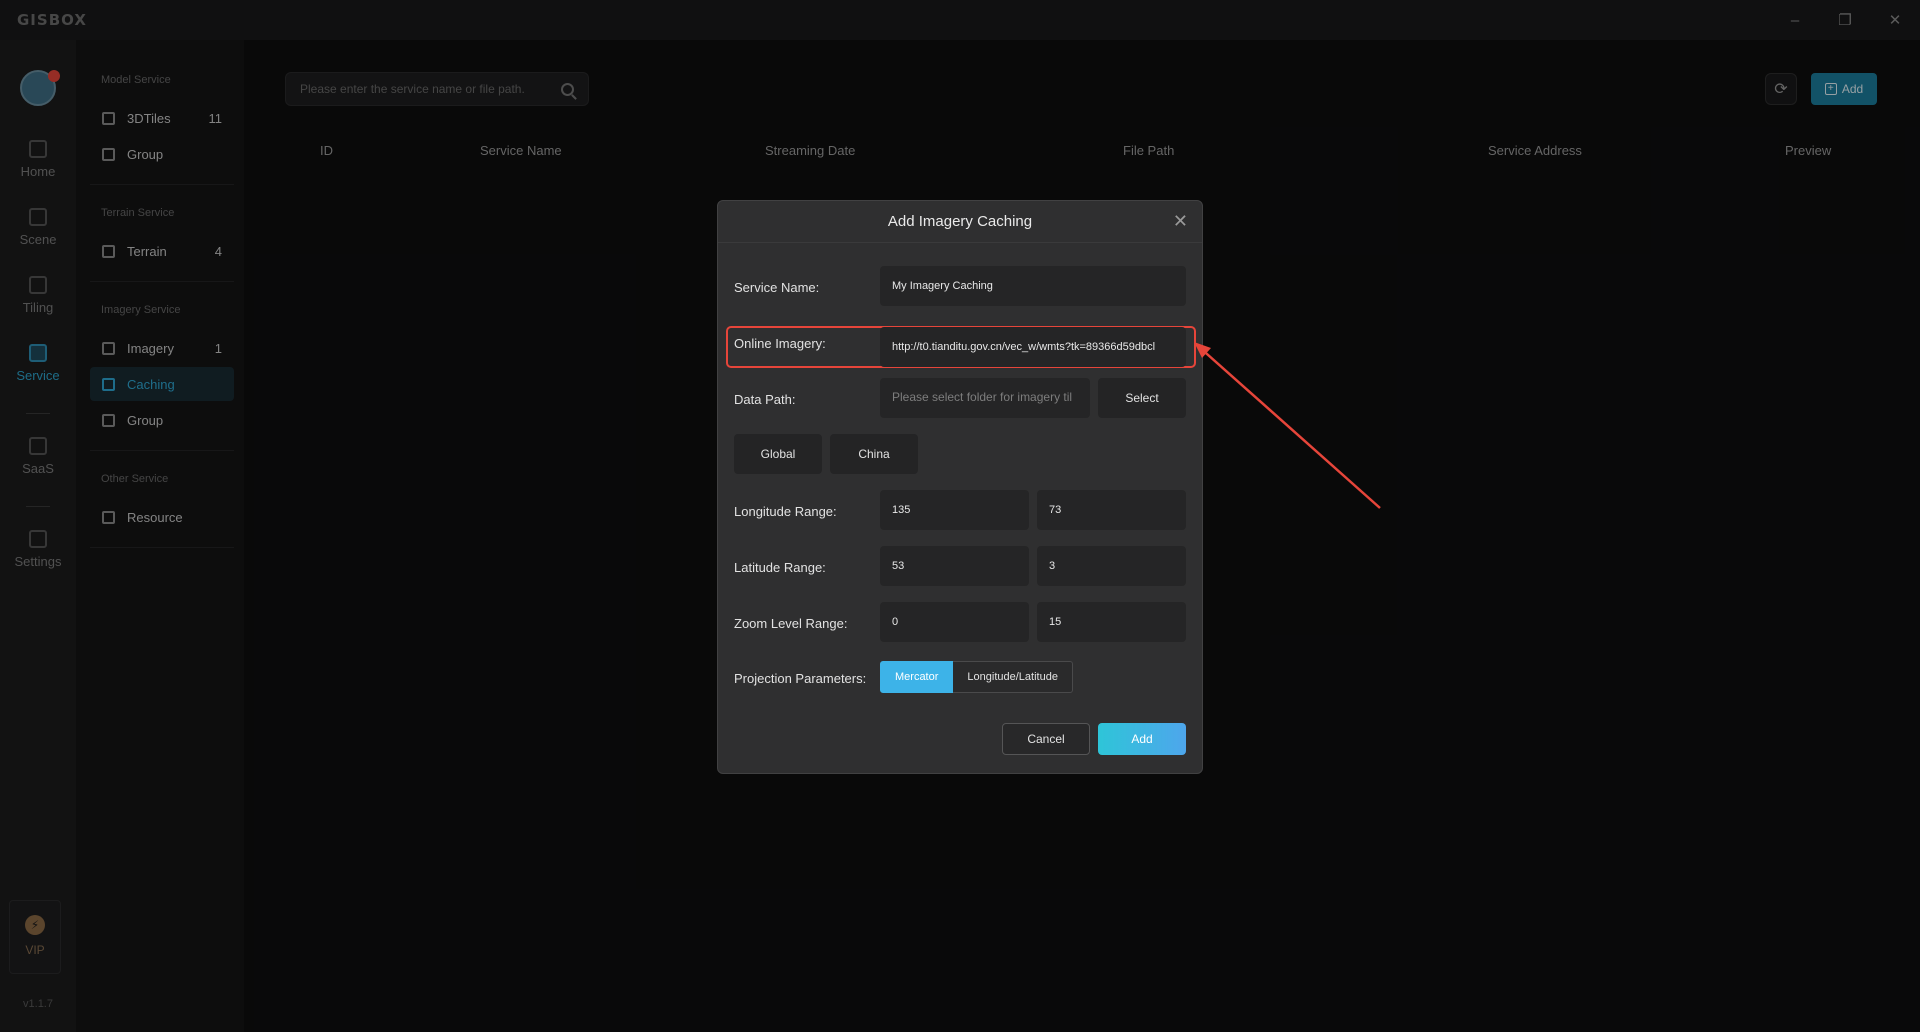 The image size is (1920, 1032). I want to click on latitude-max-field, so click(1111, 566).